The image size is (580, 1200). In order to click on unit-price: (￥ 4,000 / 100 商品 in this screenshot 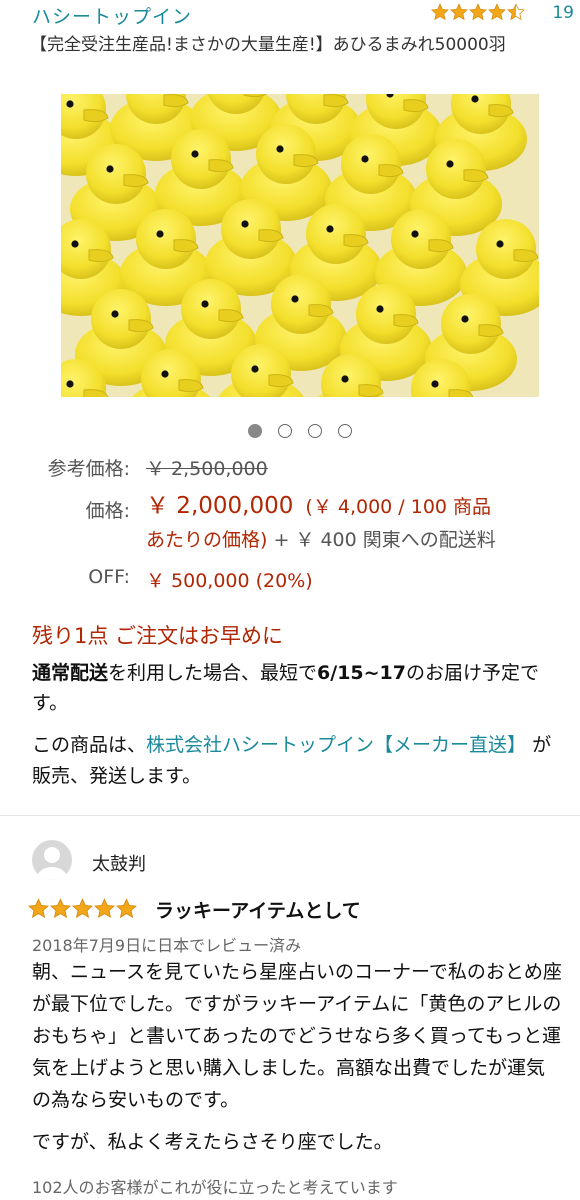, I will do `click(398, 507)`.